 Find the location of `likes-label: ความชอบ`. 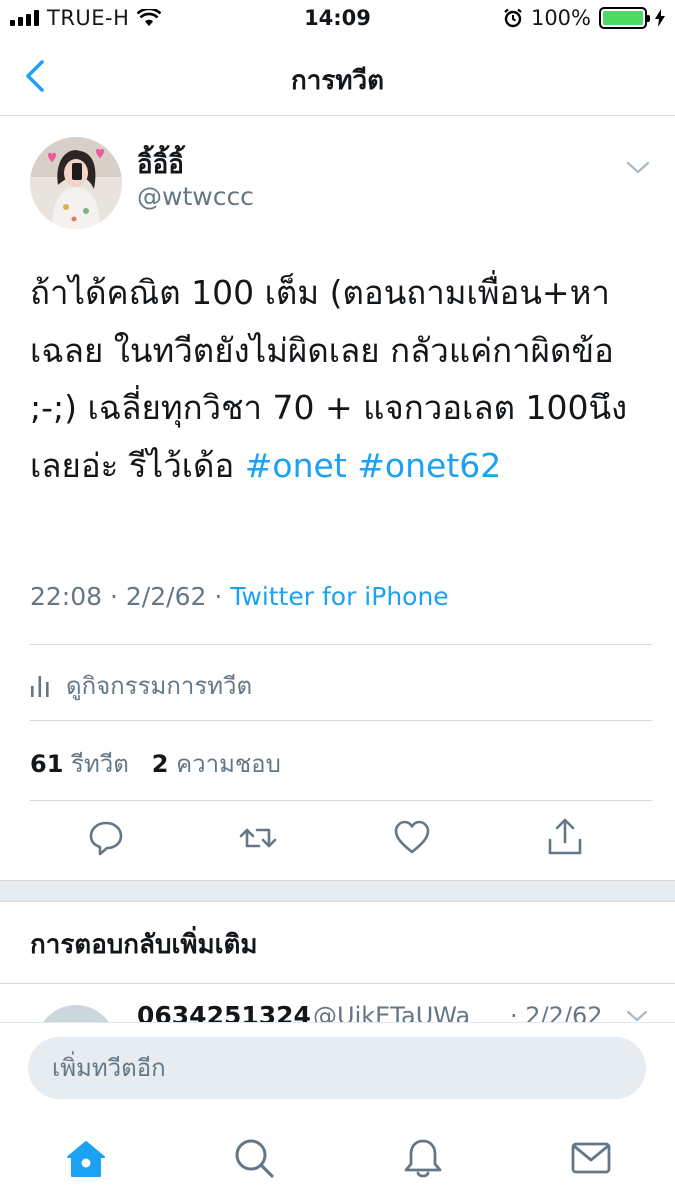

likes-label: ความชอบ is located at coordinates (228, 764).